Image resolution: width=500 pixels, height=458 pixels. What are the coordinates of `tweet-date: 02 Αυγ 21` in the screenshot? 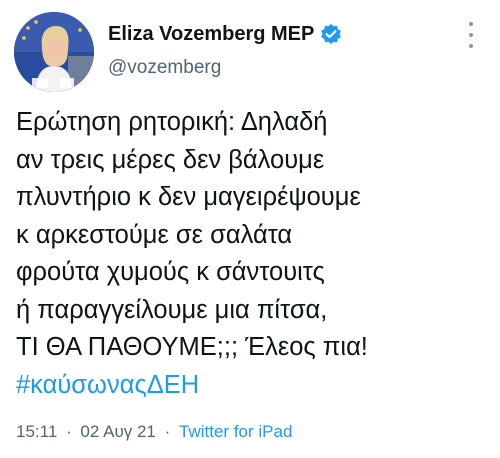 It's located at (117, 431).